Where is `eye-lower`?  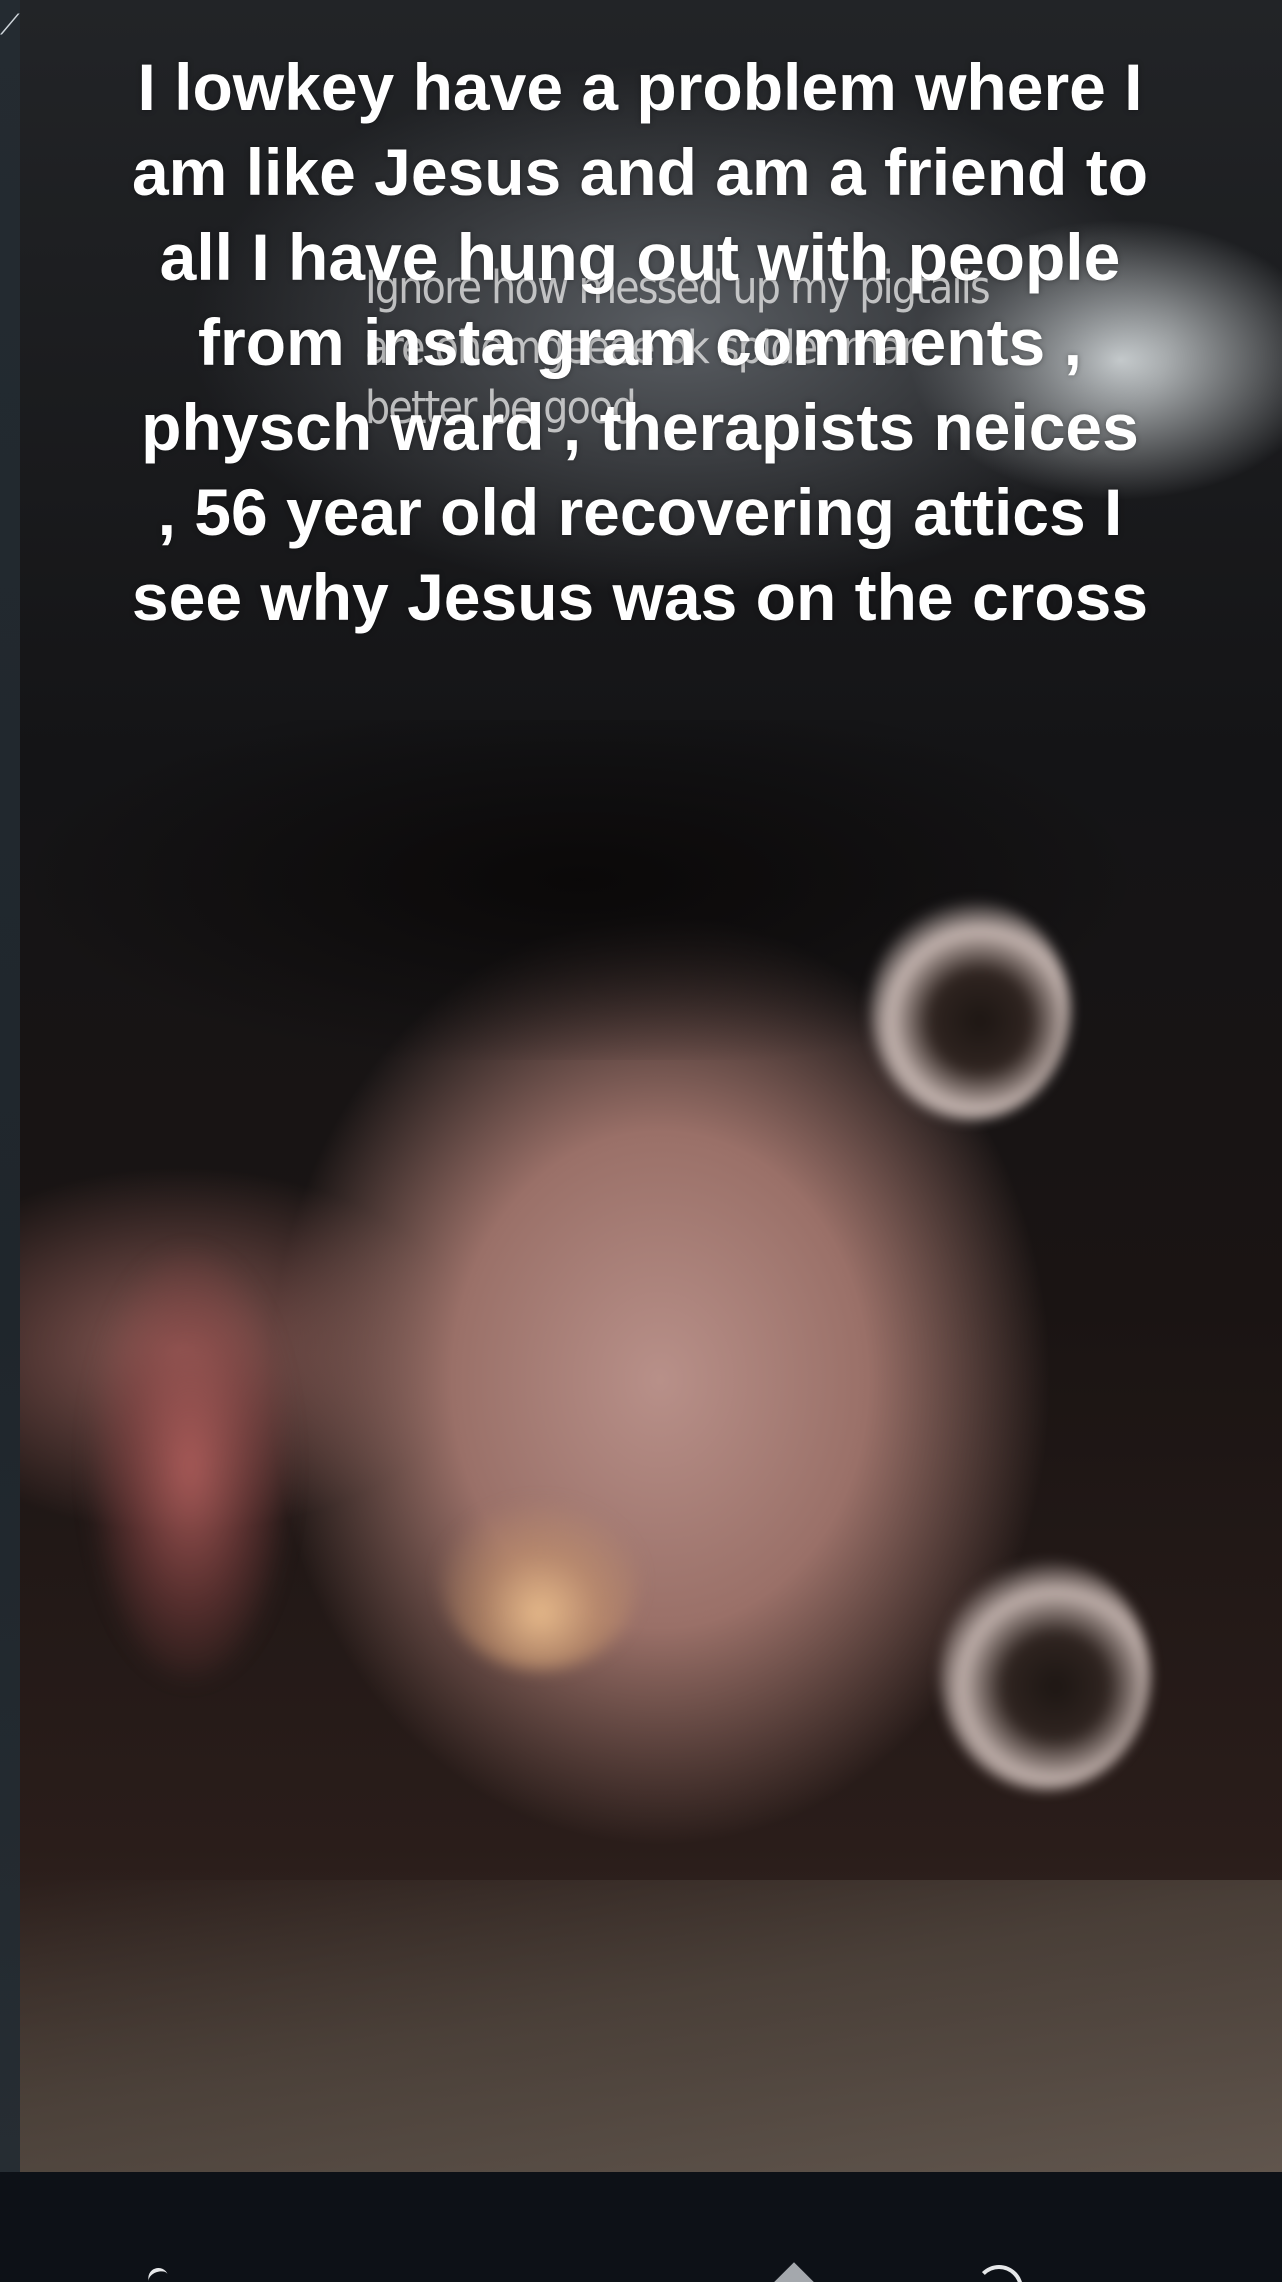 eye-lower is located at coordinates (1045, 1675).